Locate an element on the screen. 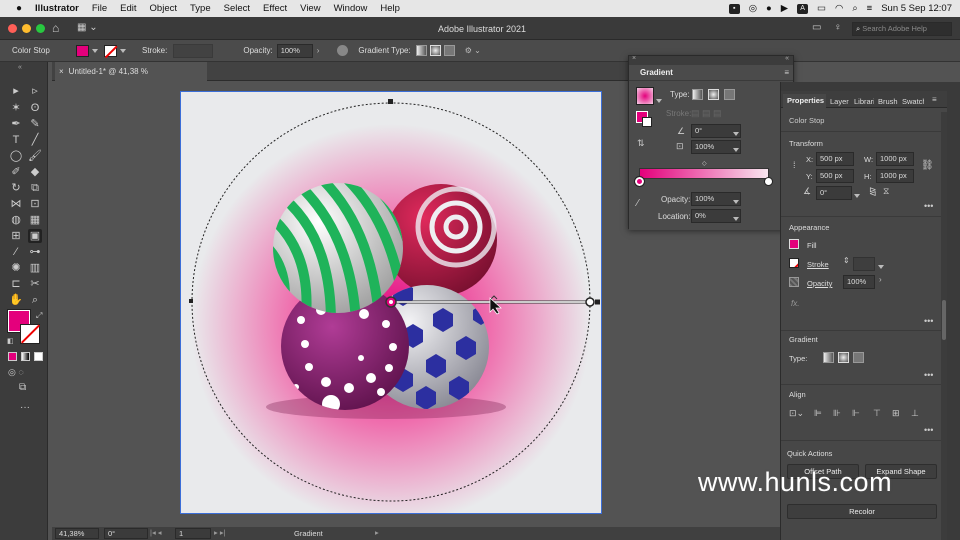 Image resolution: width=960 pixels, height=540 pixels. y-field: 500 px is located at coordinates (835, 176).